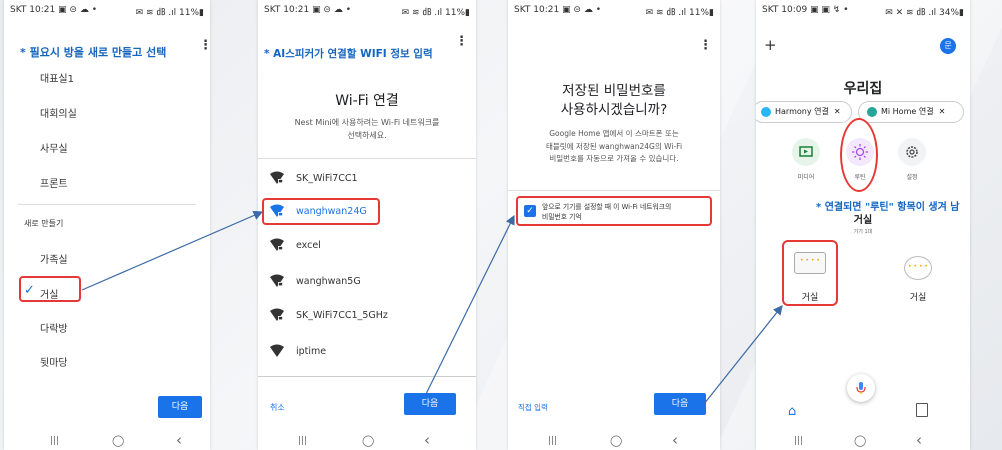 This screenshot has height=450, width=1002. What do you see at coordinates (863, 220) in the screenshot?
I see `room-title: 거실` at bounding box center [863, 220].